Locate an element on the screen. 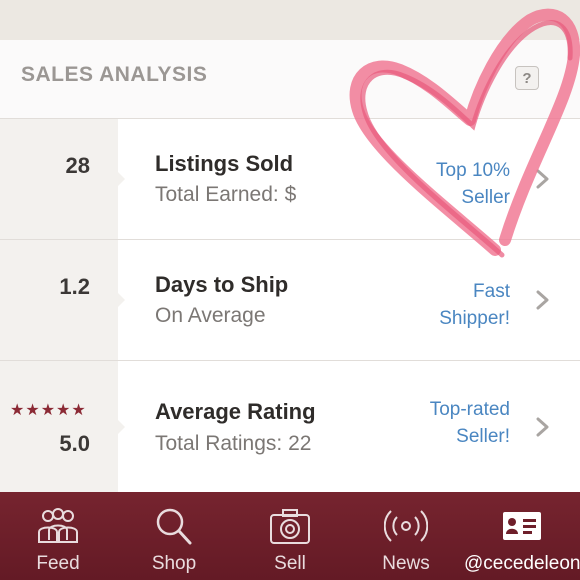  badge-line: Seller! is located at coordinates (483, 436).